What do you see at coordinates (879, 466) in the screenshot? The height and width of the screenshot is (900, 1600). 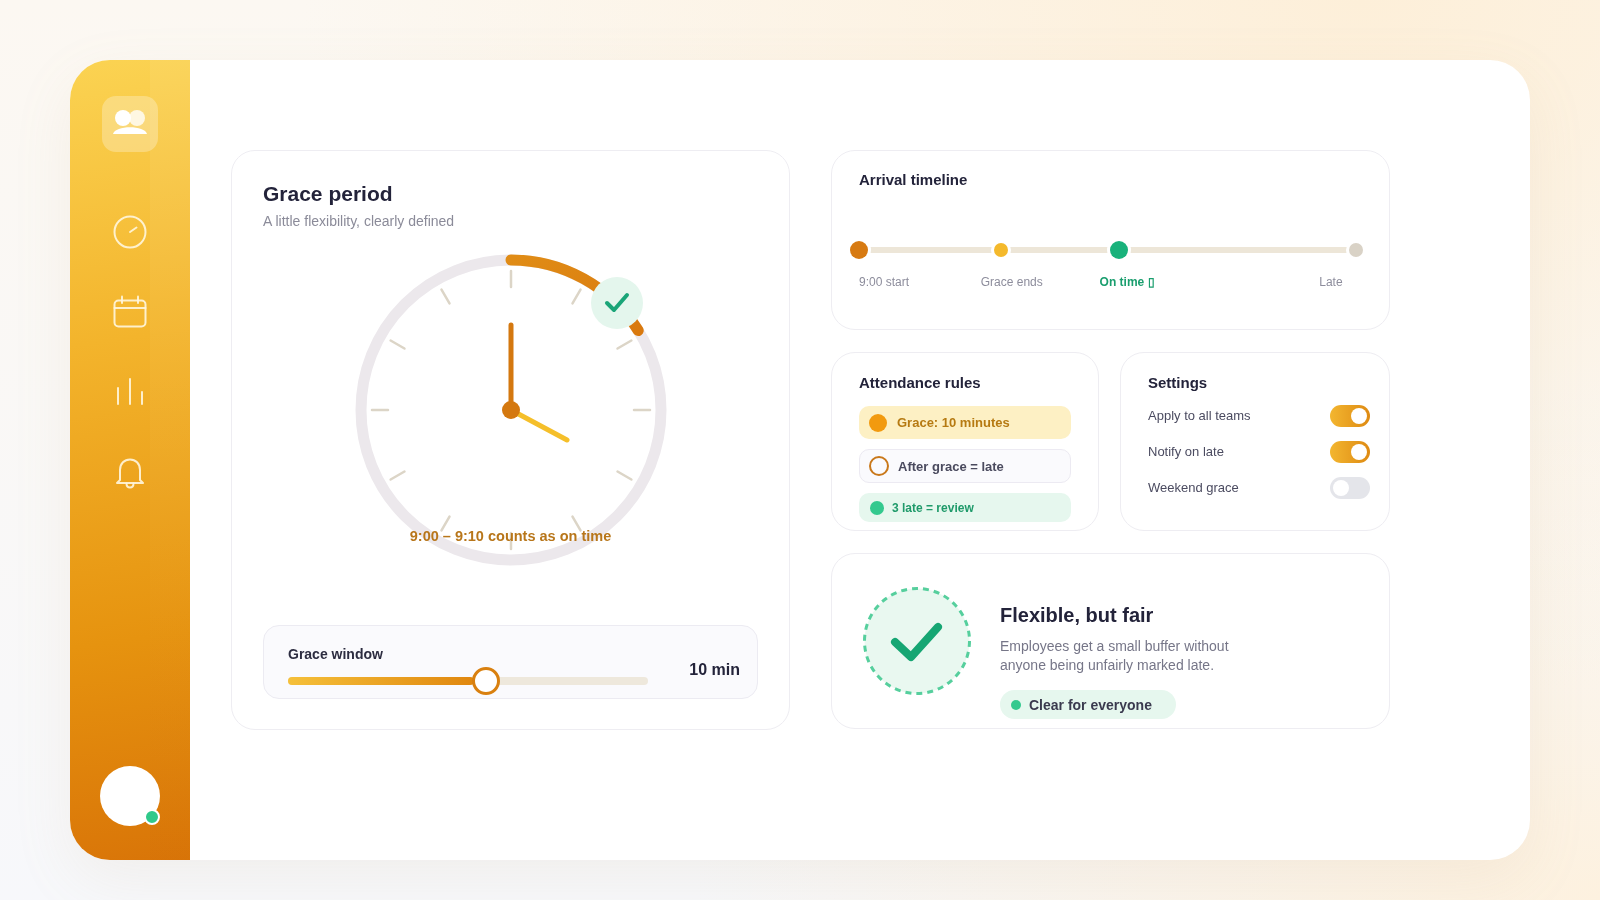 I see `ring-icon` at bounding box center [879, 466].